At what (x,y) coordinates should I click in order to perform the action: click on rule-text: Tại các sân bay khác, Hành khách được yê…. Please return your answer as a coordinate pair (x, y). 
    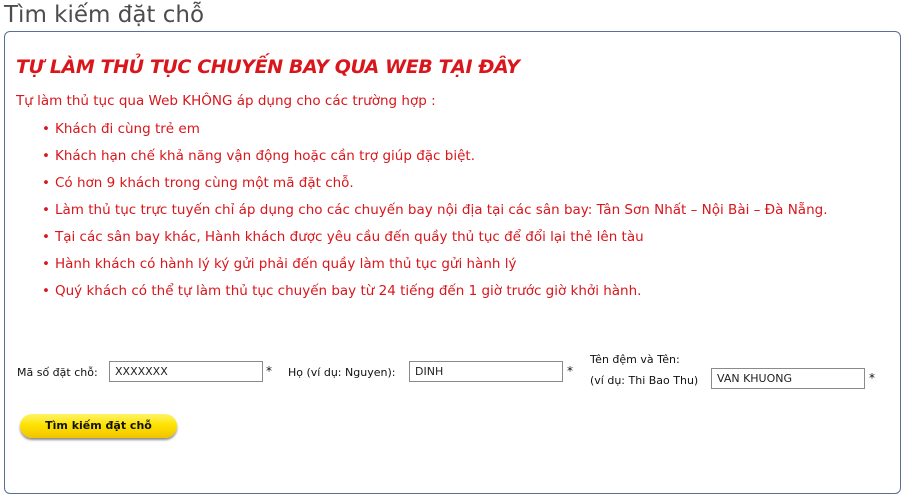
    Looking at the image, I should click on (349, 237).